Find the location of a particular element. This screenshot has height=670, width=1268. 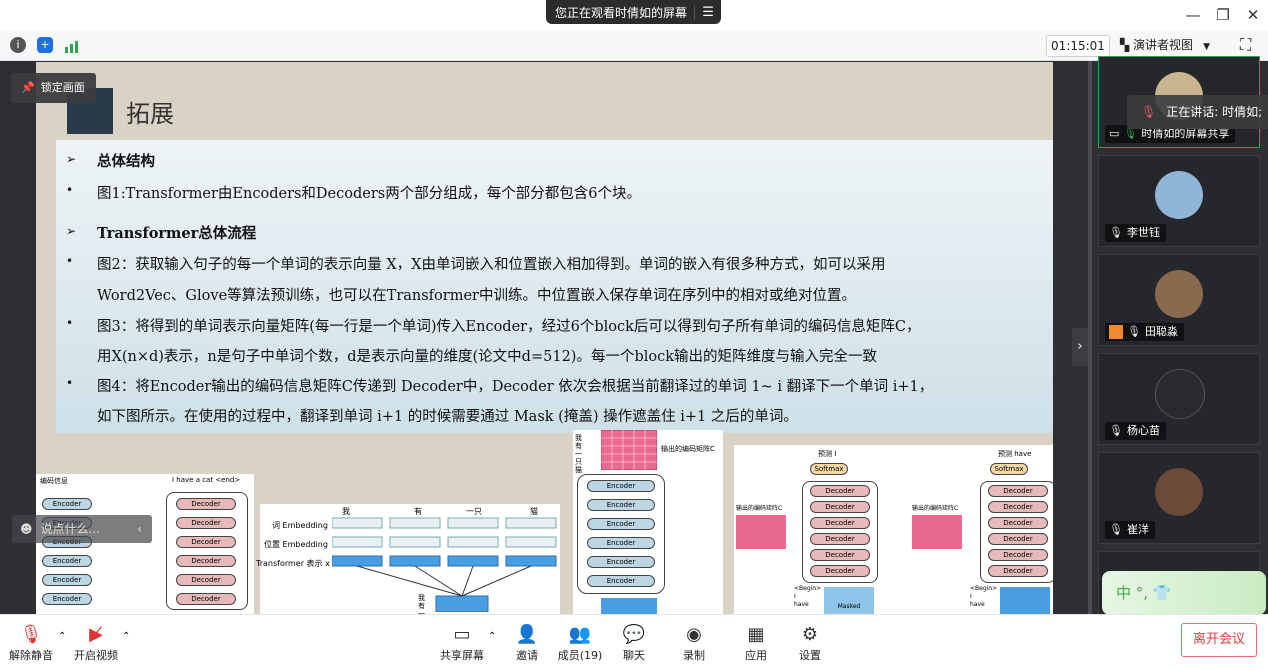

speaking-indicator: 🎙 正在讲话: 时倩如; is located at coordinates (1197, 112).